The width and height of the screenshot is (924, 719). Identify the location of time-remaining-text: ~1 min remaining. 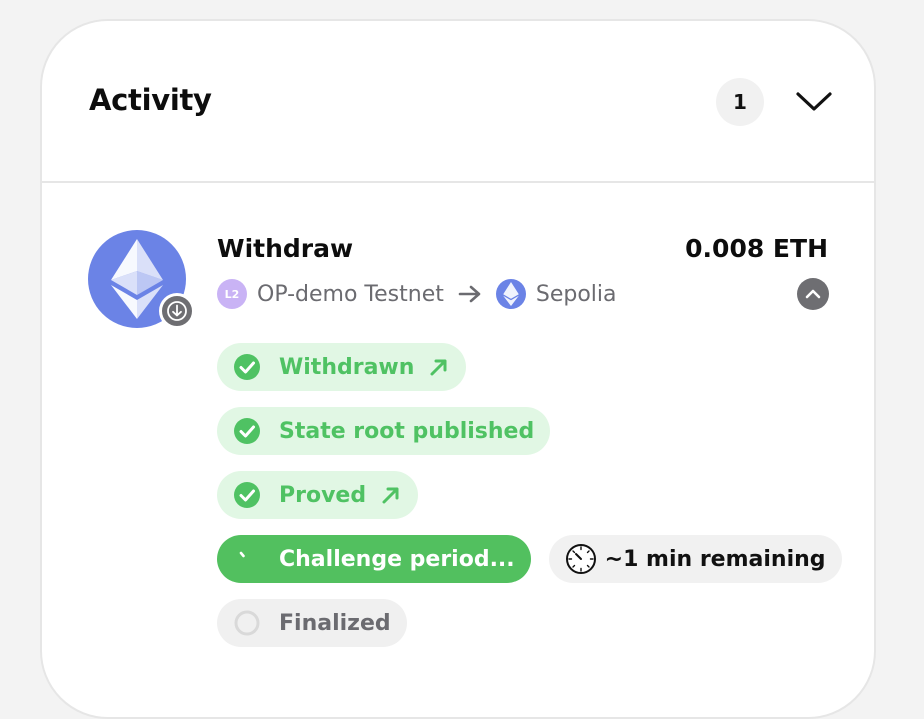
(715, 559).